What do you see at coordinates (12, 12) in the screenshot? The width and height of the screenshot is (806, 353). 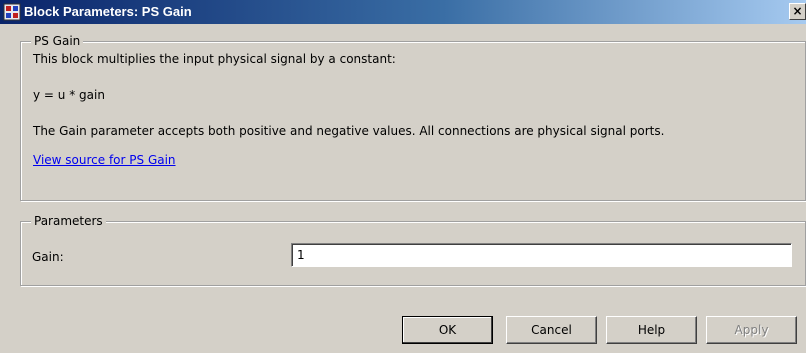 I see `simulink-block-icon` at bounding box center [12, 12].